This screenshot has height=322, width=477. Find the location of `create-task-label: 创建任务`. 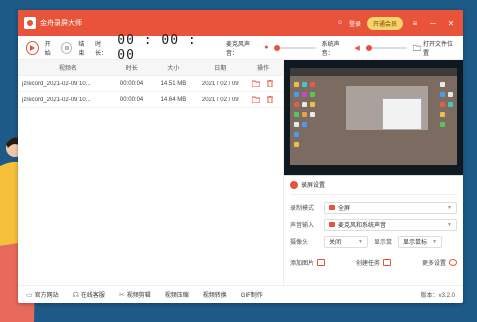

create-task-label: 创建任务 is located at coordinates (367, 264).